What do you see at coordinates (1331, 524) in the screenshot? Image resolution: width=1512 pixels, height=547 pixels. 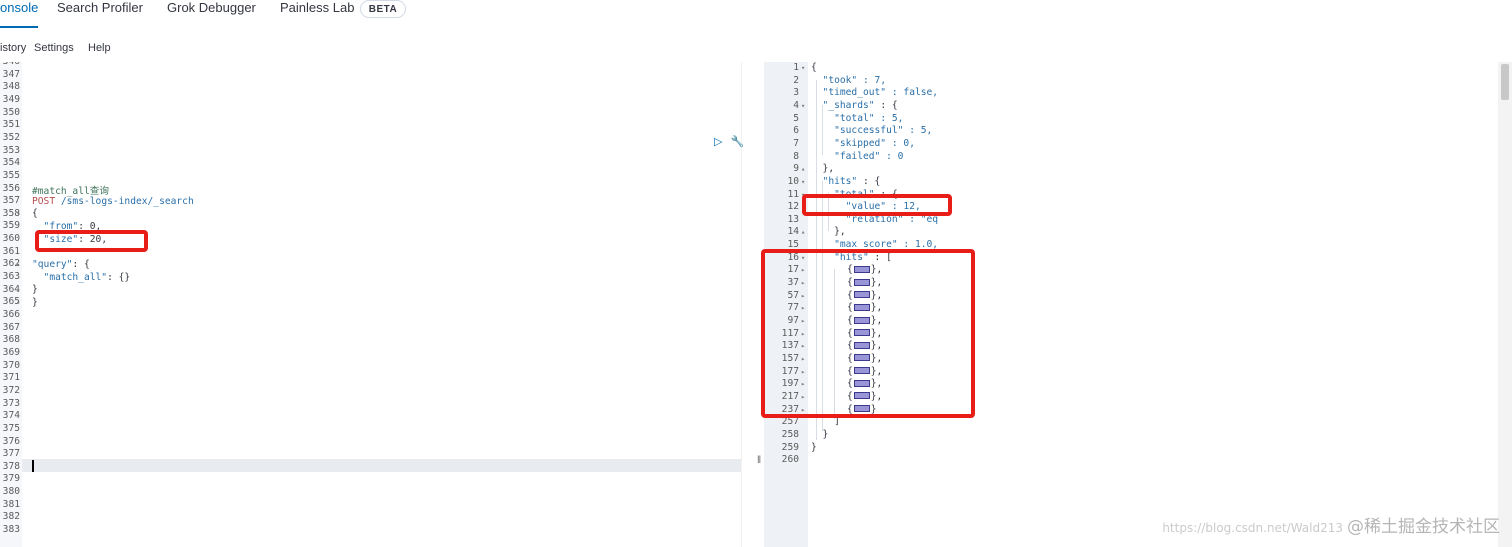 I see `watermark: https://blog.csdn.net/Wald213 @稀土掘金技术社区` at bounding box center [1331, 524].